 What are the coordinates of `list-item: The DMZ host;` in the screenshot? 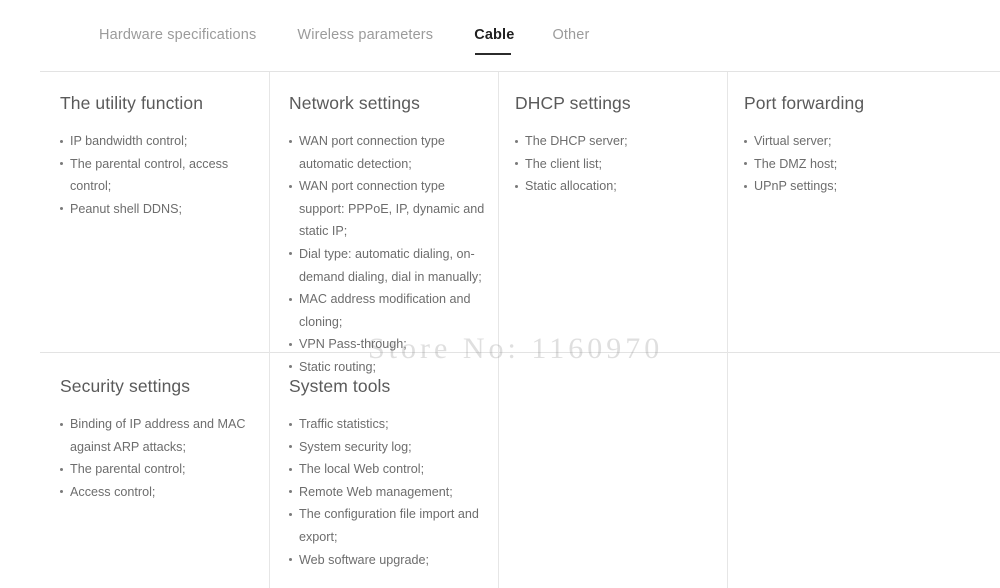 It's located at (849, 164).